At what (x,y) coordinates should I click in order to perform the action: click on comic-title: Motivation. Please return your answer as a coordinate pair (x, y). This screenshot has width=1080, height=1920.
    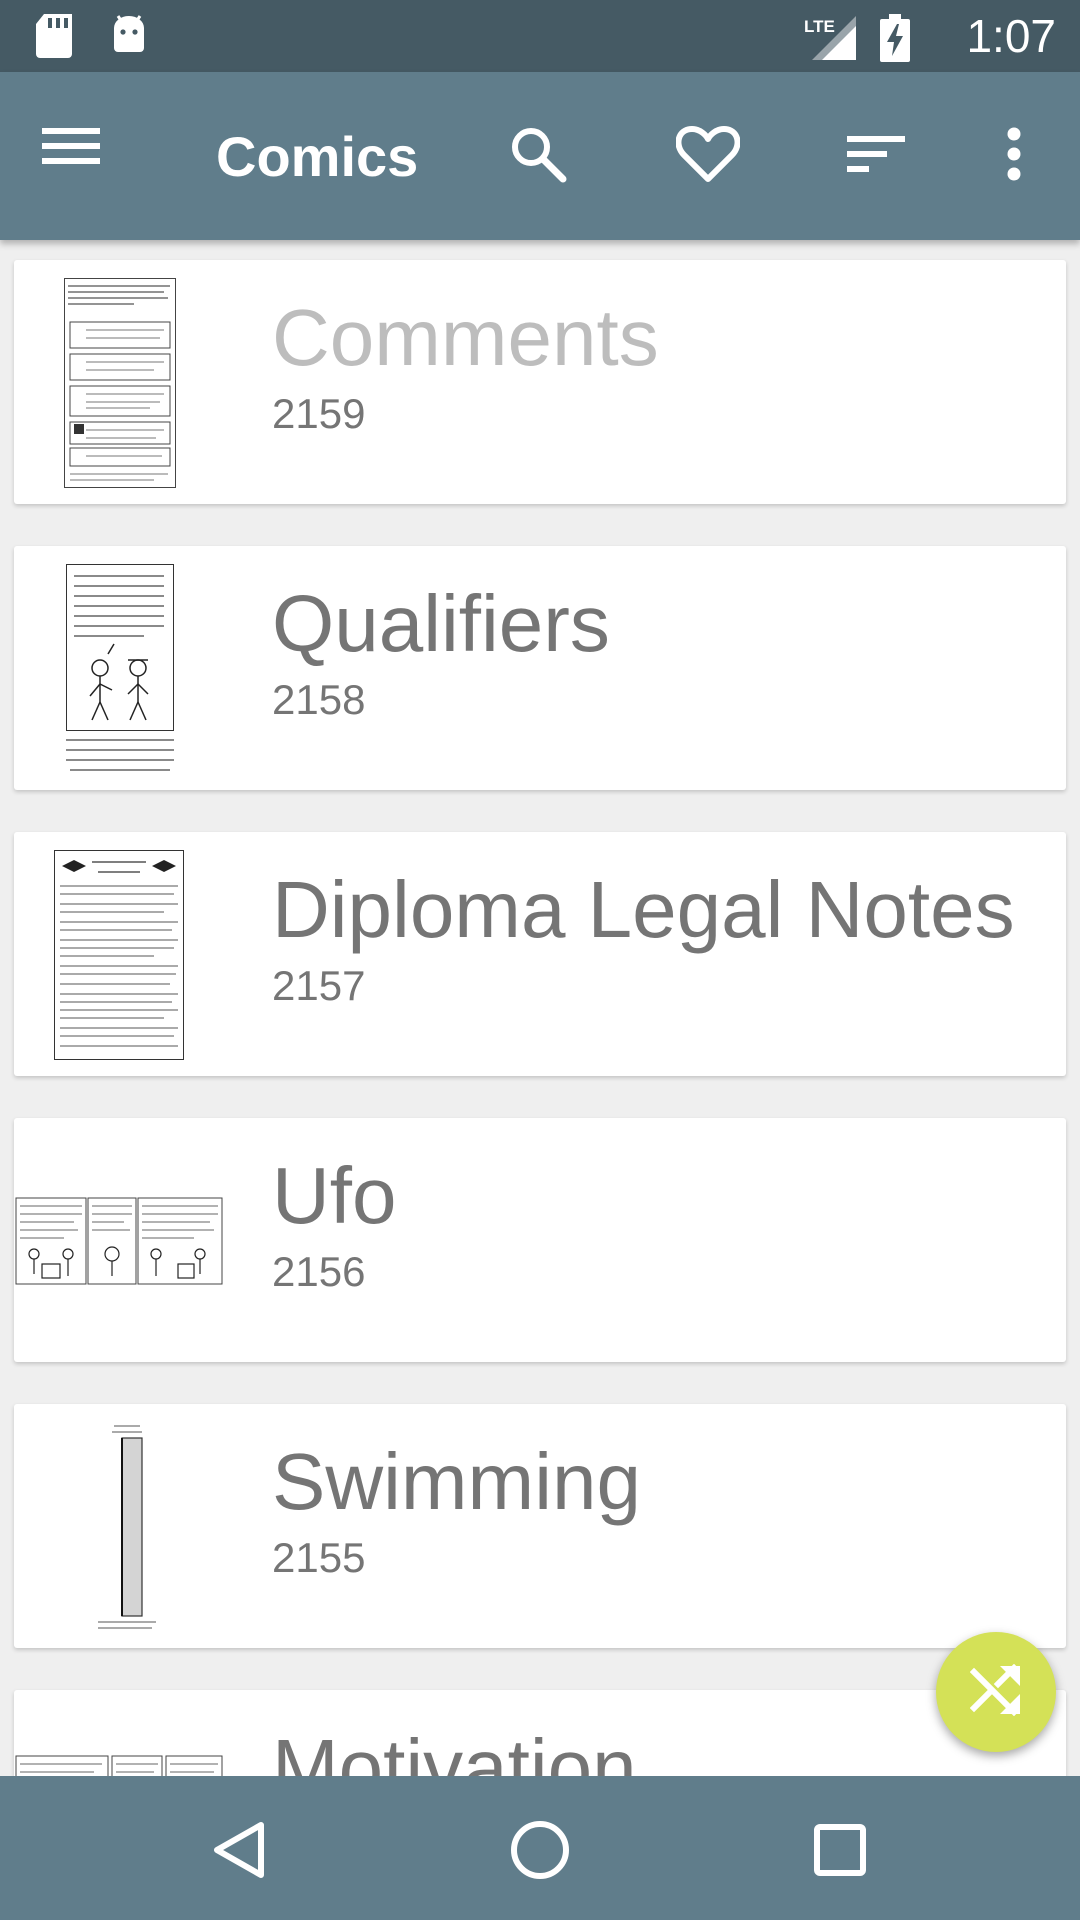
    Looking at the image, I should click on (454, 1749).